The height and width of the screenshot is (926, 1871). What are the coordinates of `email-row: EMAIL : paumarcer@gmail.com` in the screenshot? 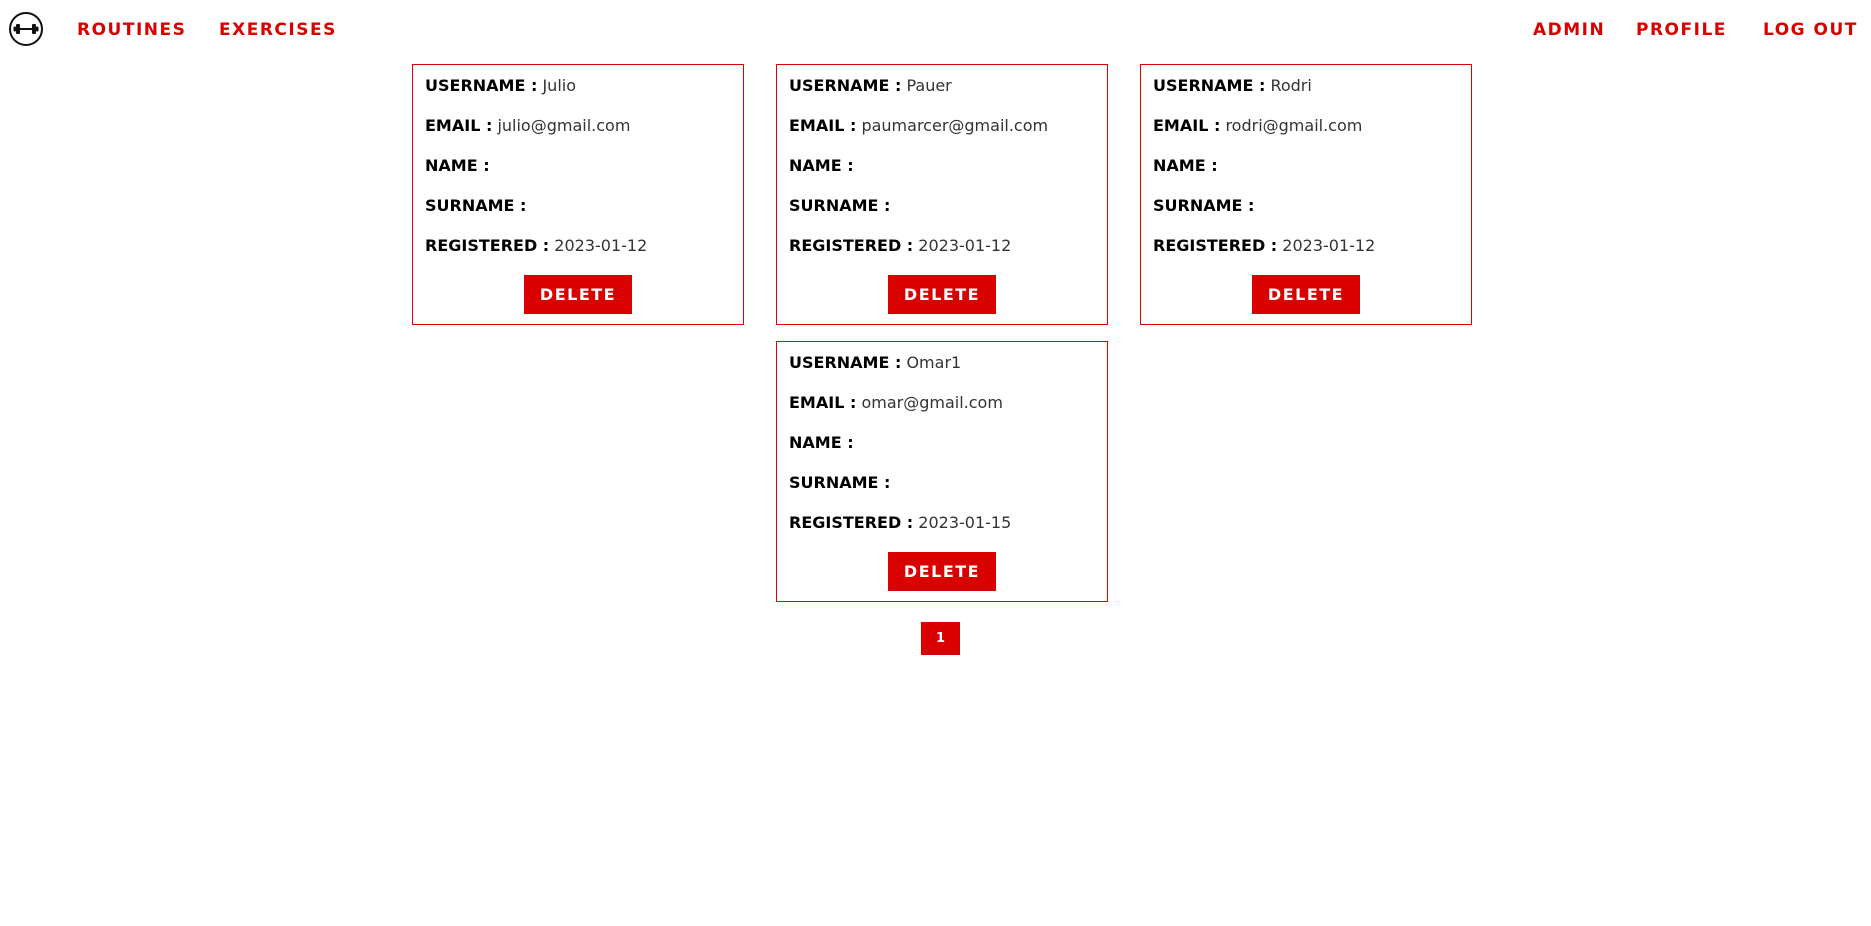 It's located at (942, 135).